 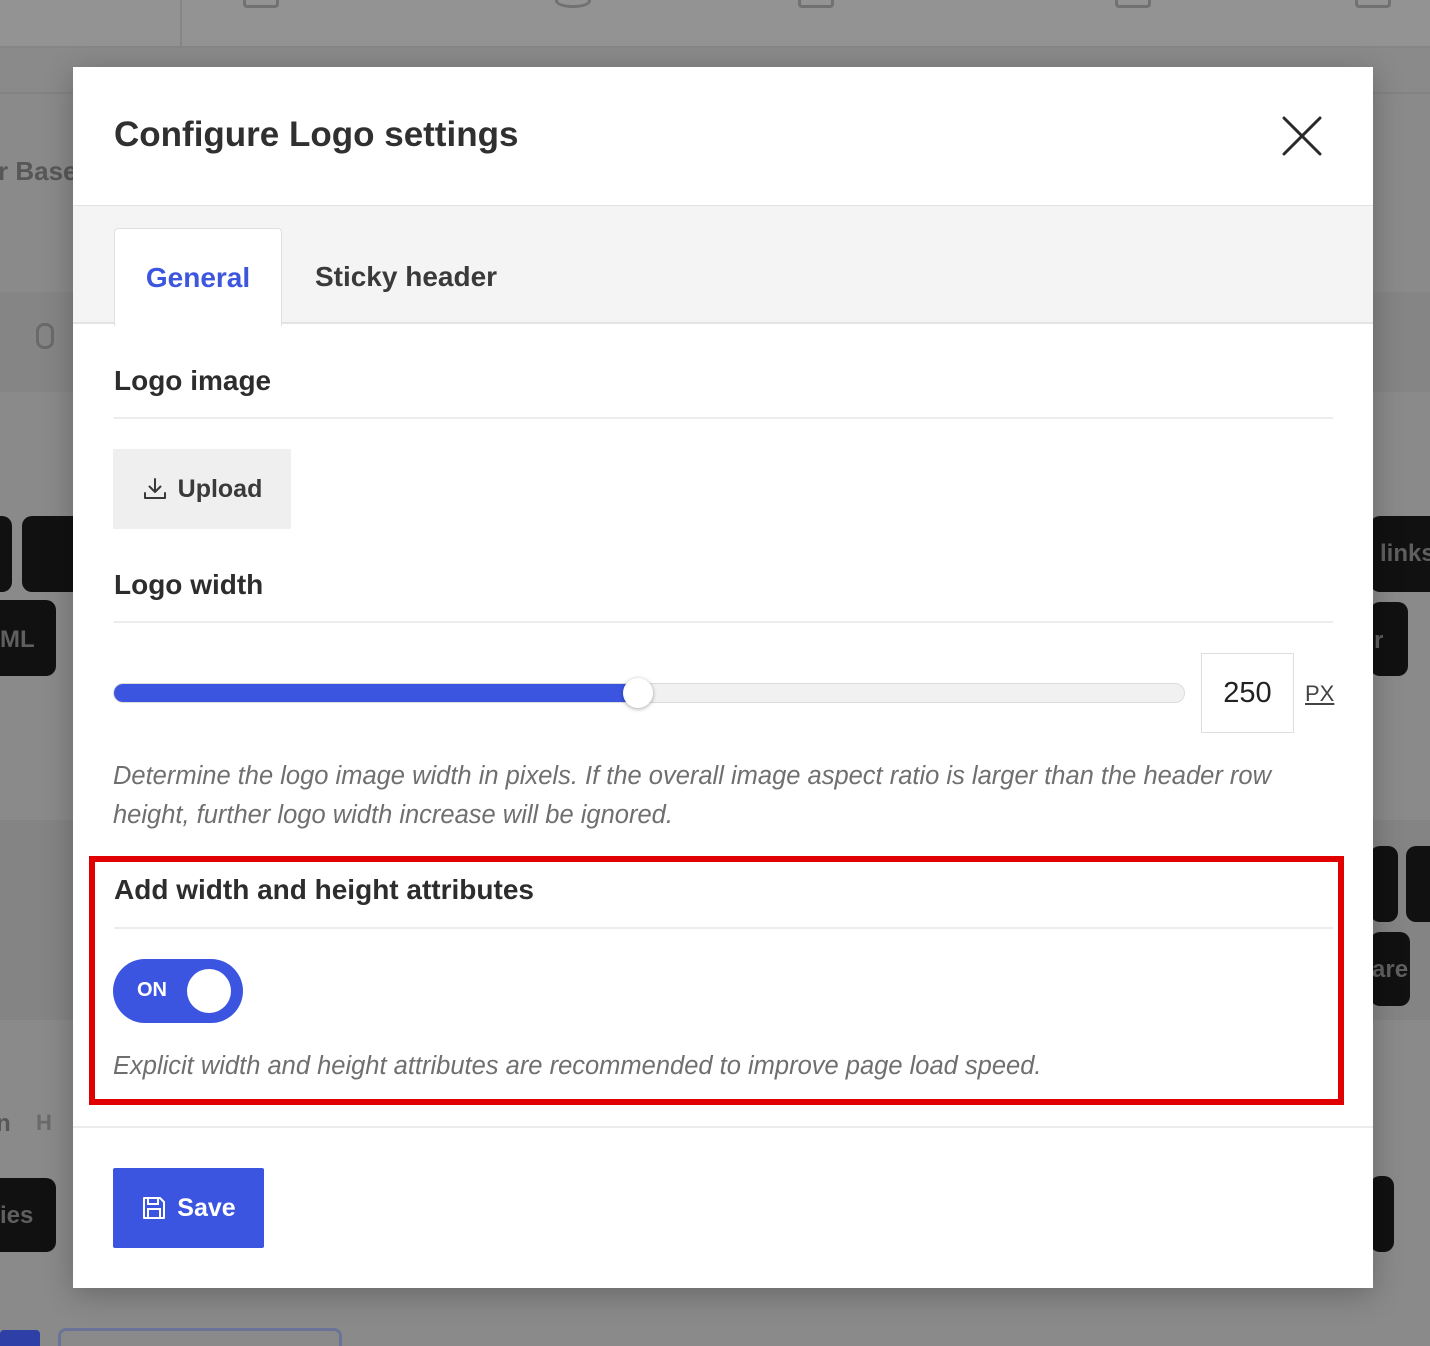 I want to click on save-button: Save, so click(x=188, y=1208).